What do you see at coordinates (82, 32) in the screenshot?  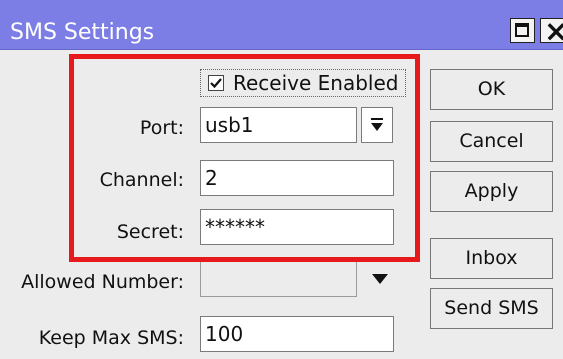 I see `window-title: SMS Settings` at bounding box center [82, 32].